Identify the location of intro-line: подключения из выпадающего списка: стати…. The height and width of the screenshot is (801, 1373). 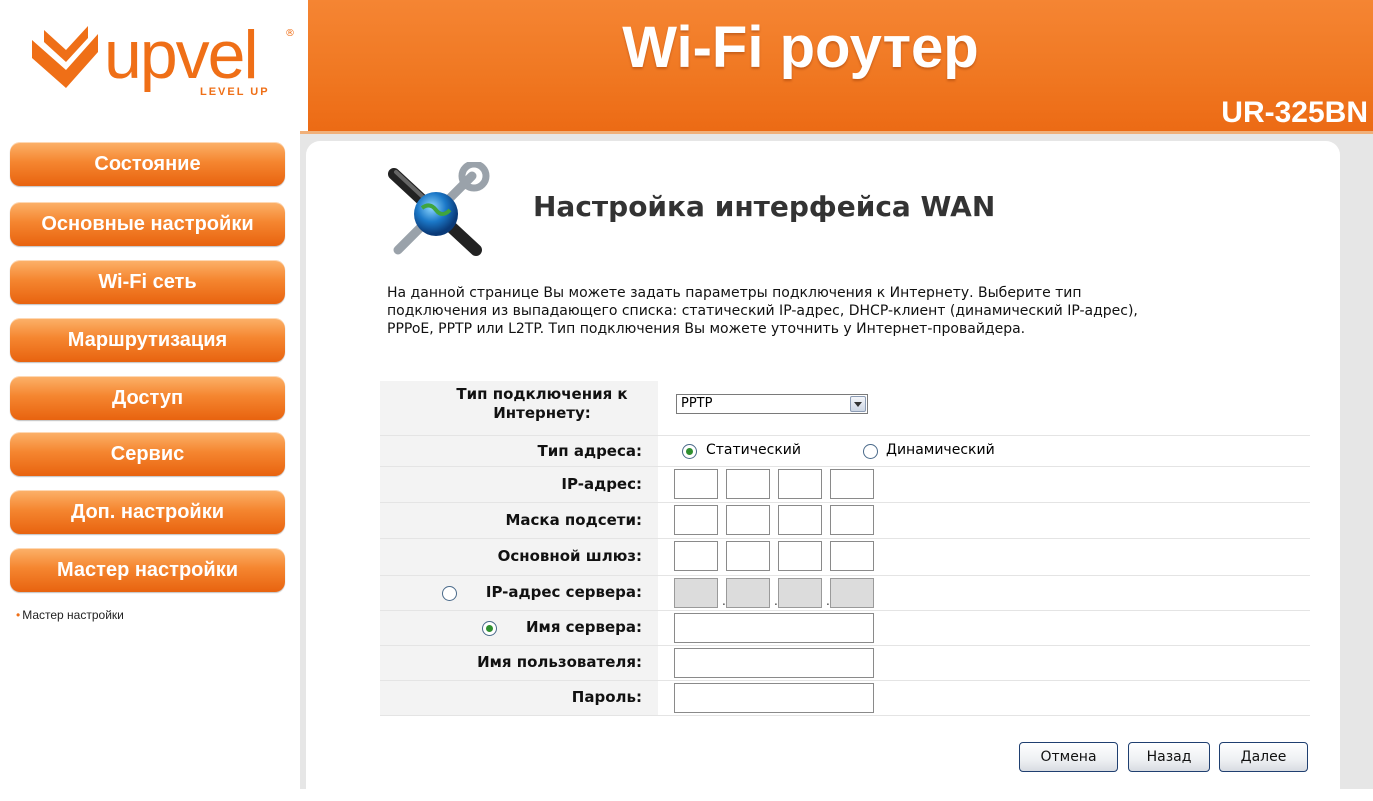
(762, 311).